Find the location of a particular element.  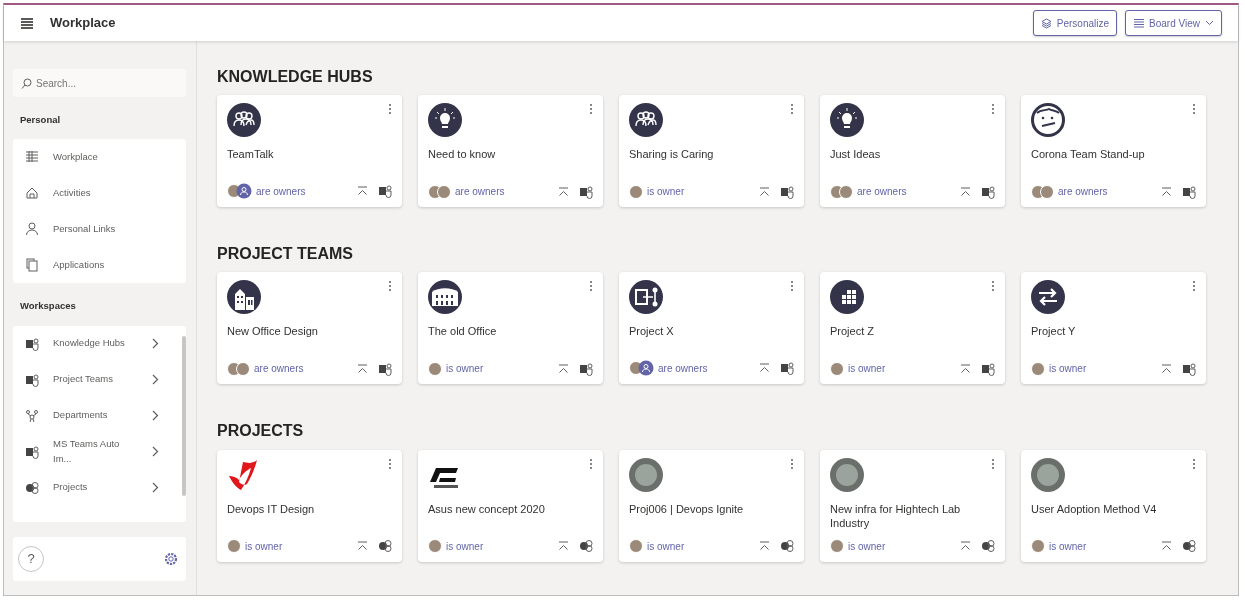

swap-arrows-icon is located at coordinates (1048, 297).